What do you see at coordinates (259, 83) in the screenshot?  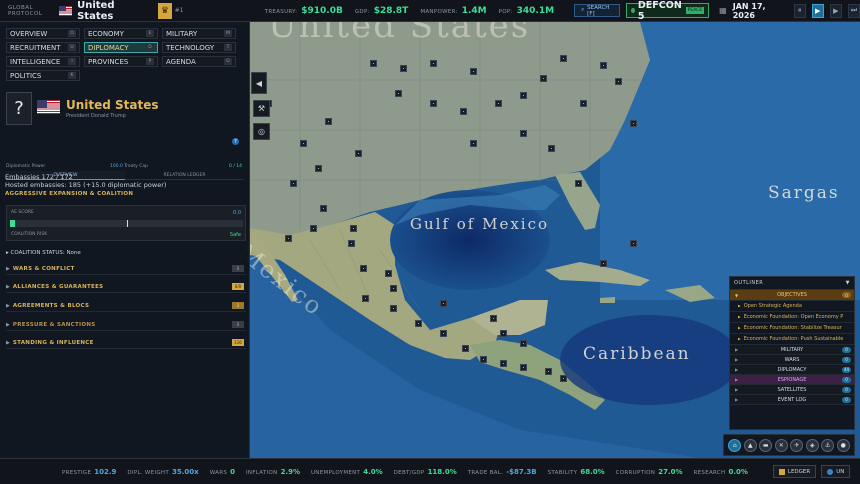 I see `collapse-panel-button: ◀` at bounding box center [259, 83].